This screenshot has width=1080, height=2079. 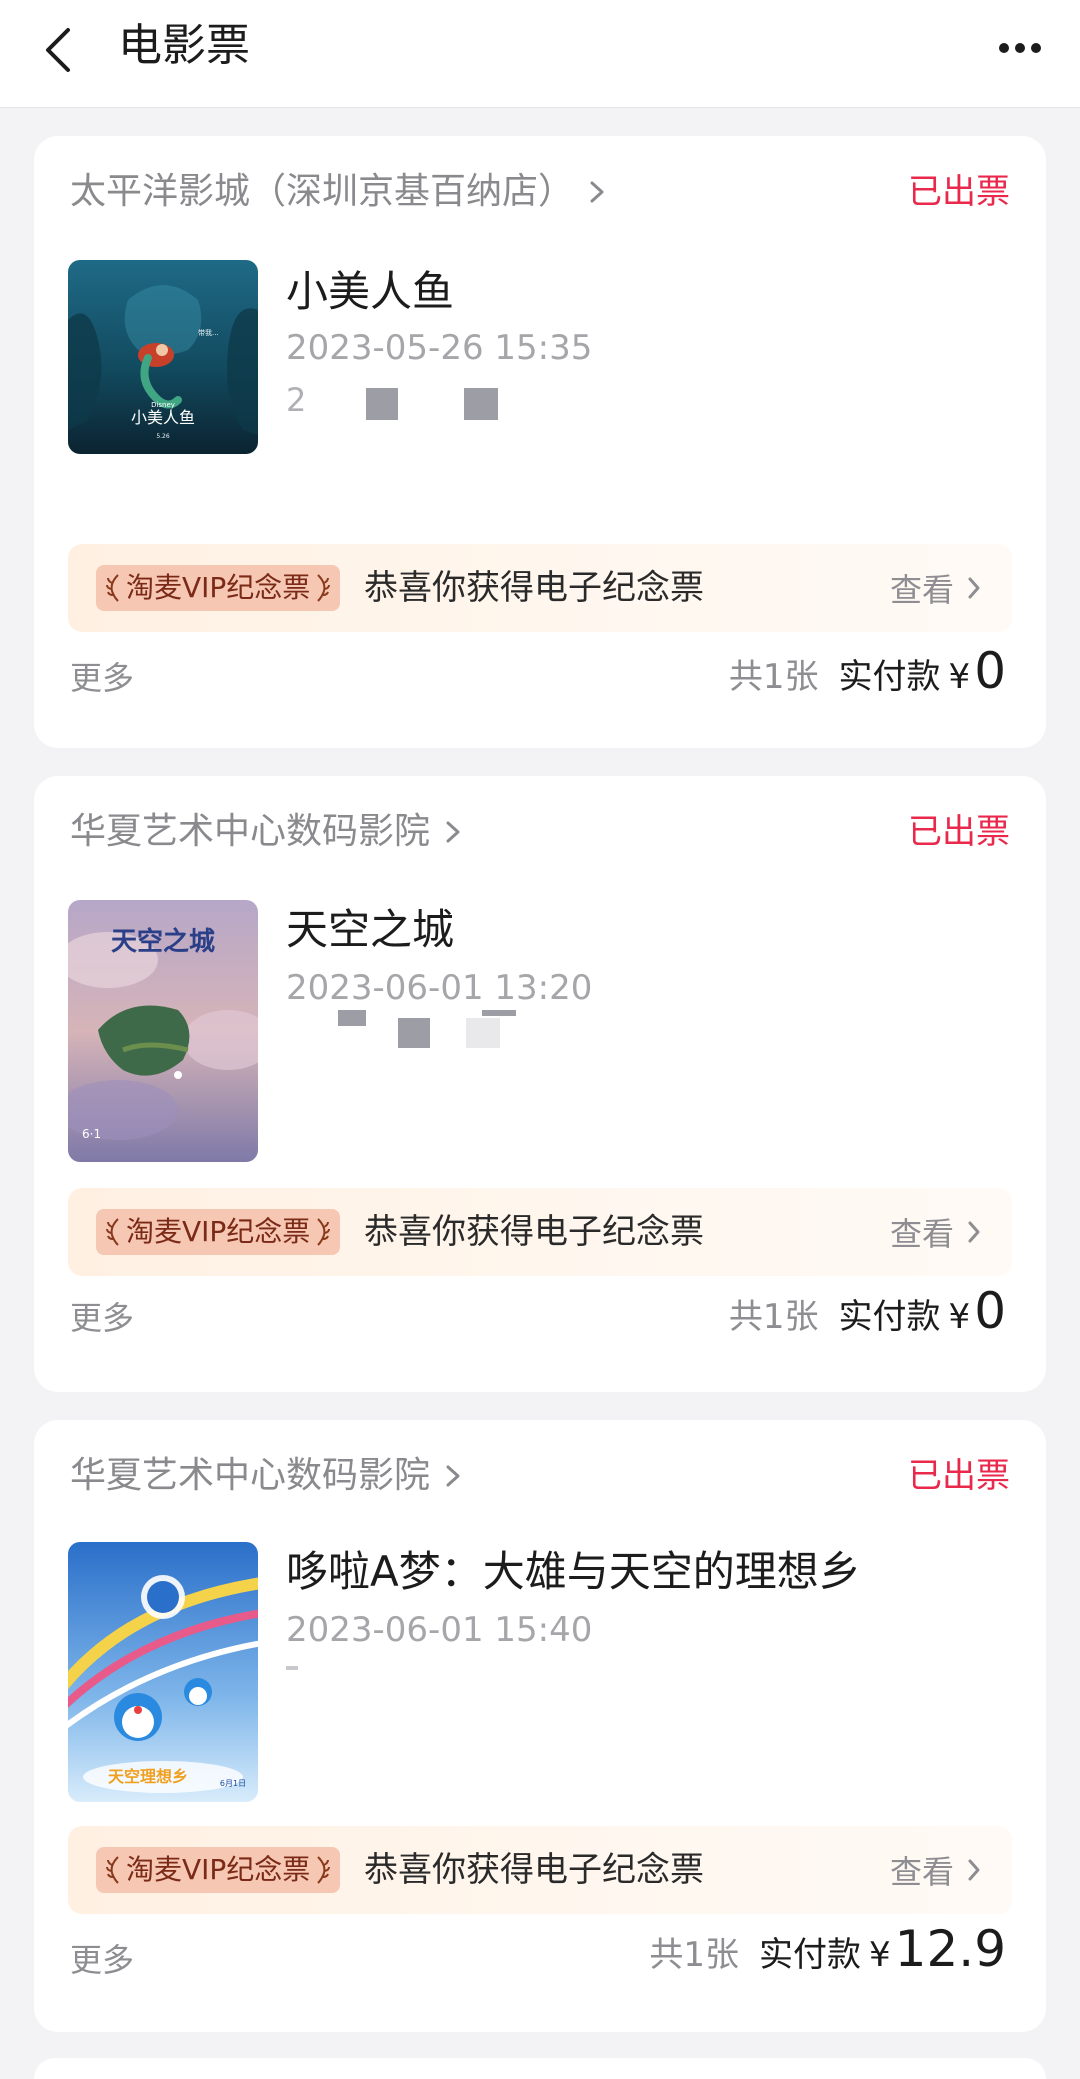 I want to click on back-button, so click(x=60, y=50).